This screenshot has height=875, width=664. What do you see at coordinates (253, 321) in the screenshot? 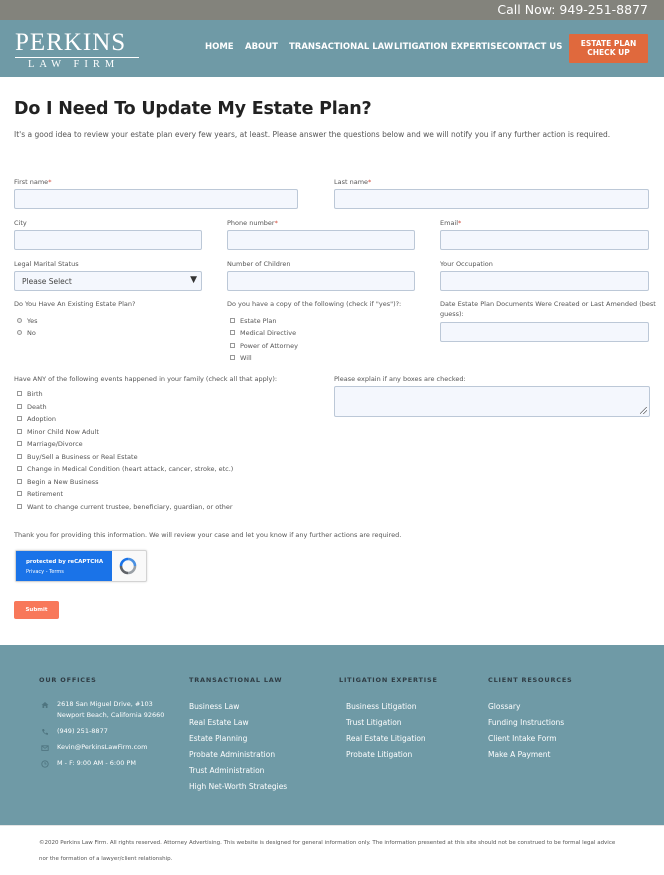
I see `copy-estate-plan: Estate Plan` at bounding box center [253, 321].